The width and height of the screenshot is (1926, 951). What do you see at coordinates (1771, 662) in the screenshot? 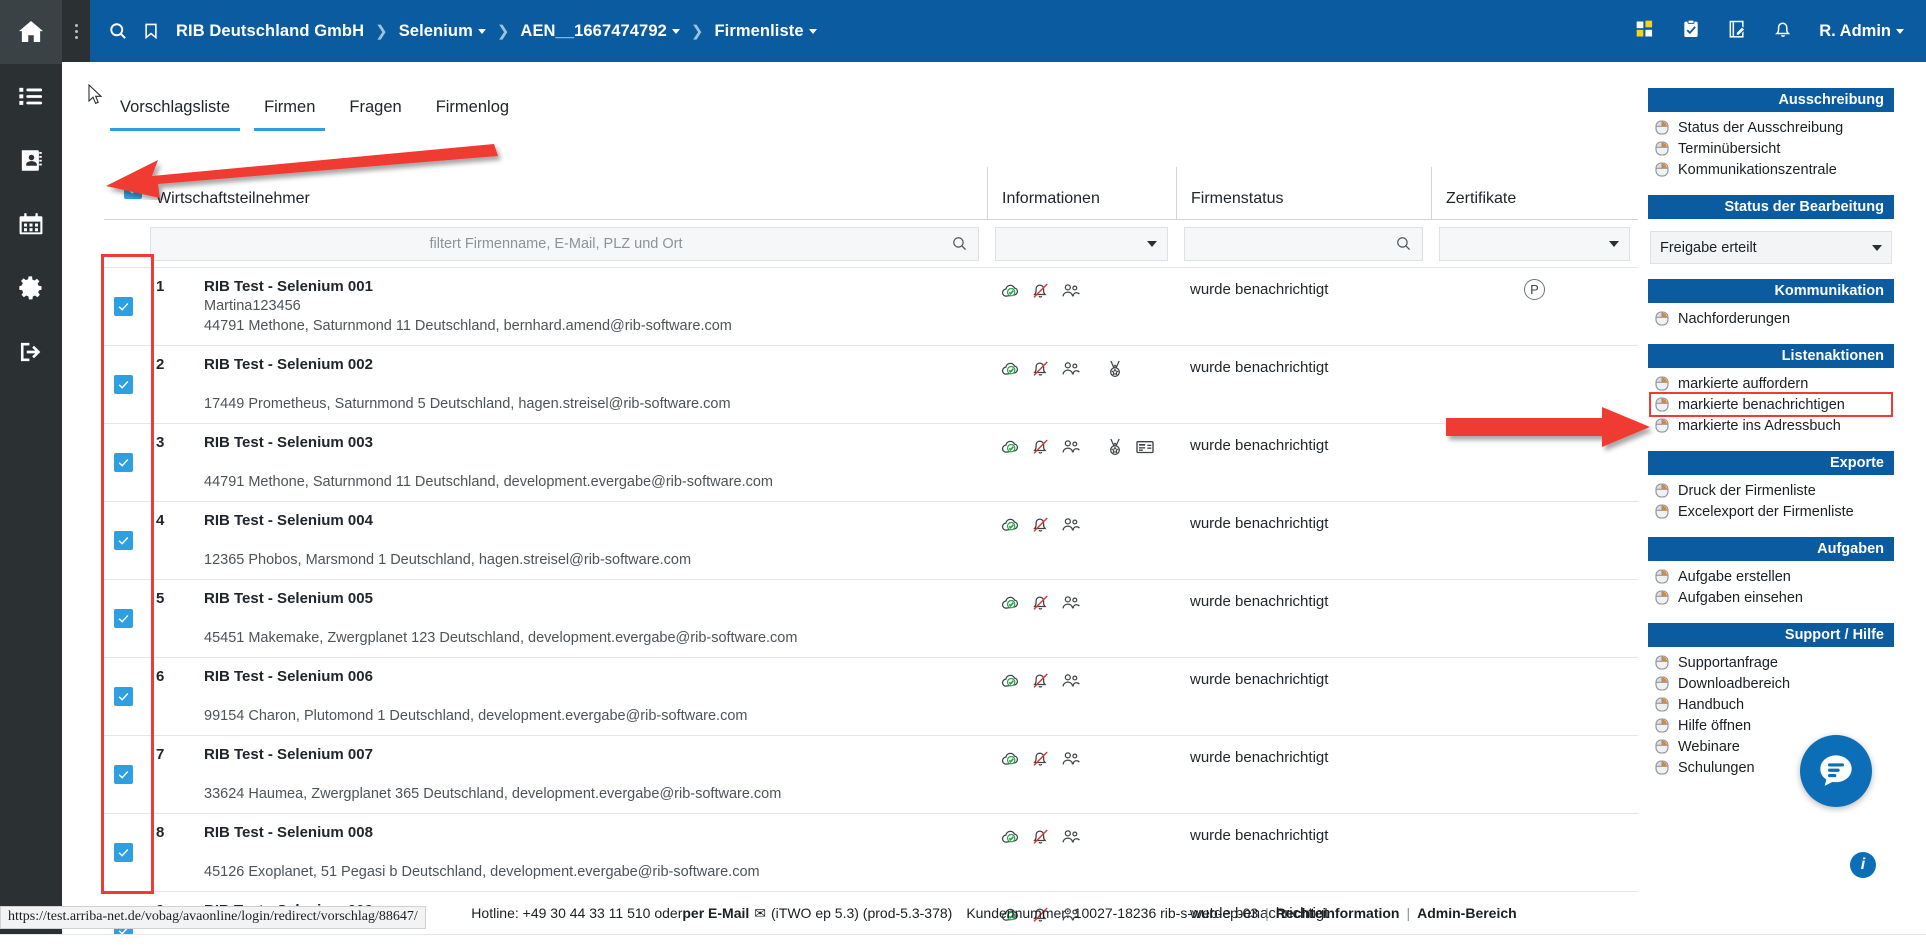
I see `panel-item-supportanfrage: Supportanfrage` at bounding box center [1771, 662].